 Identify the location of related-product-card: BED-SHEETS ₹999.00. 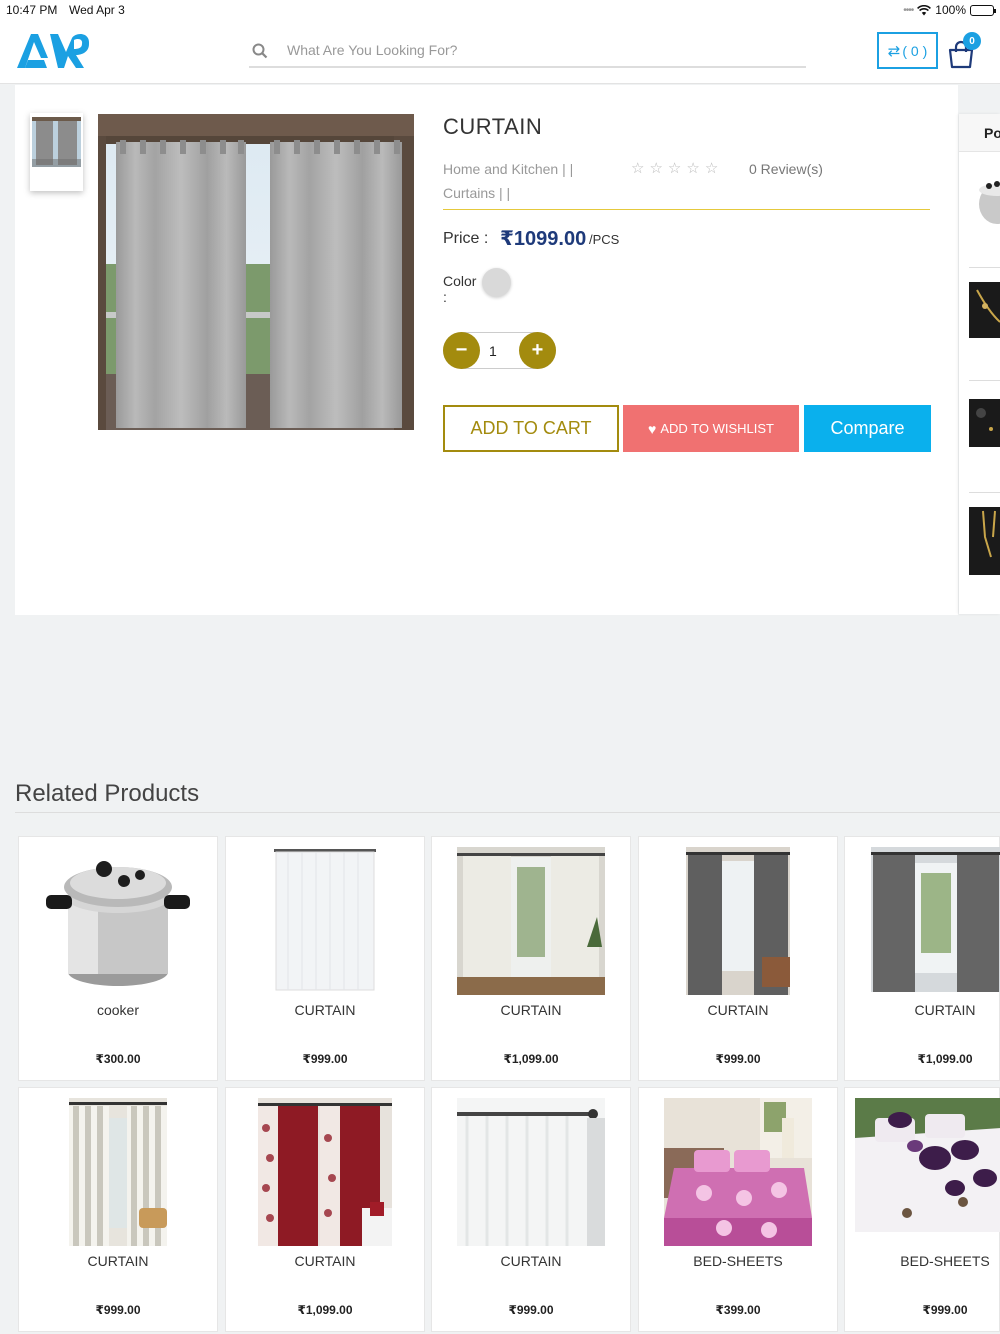
(922, 1209).